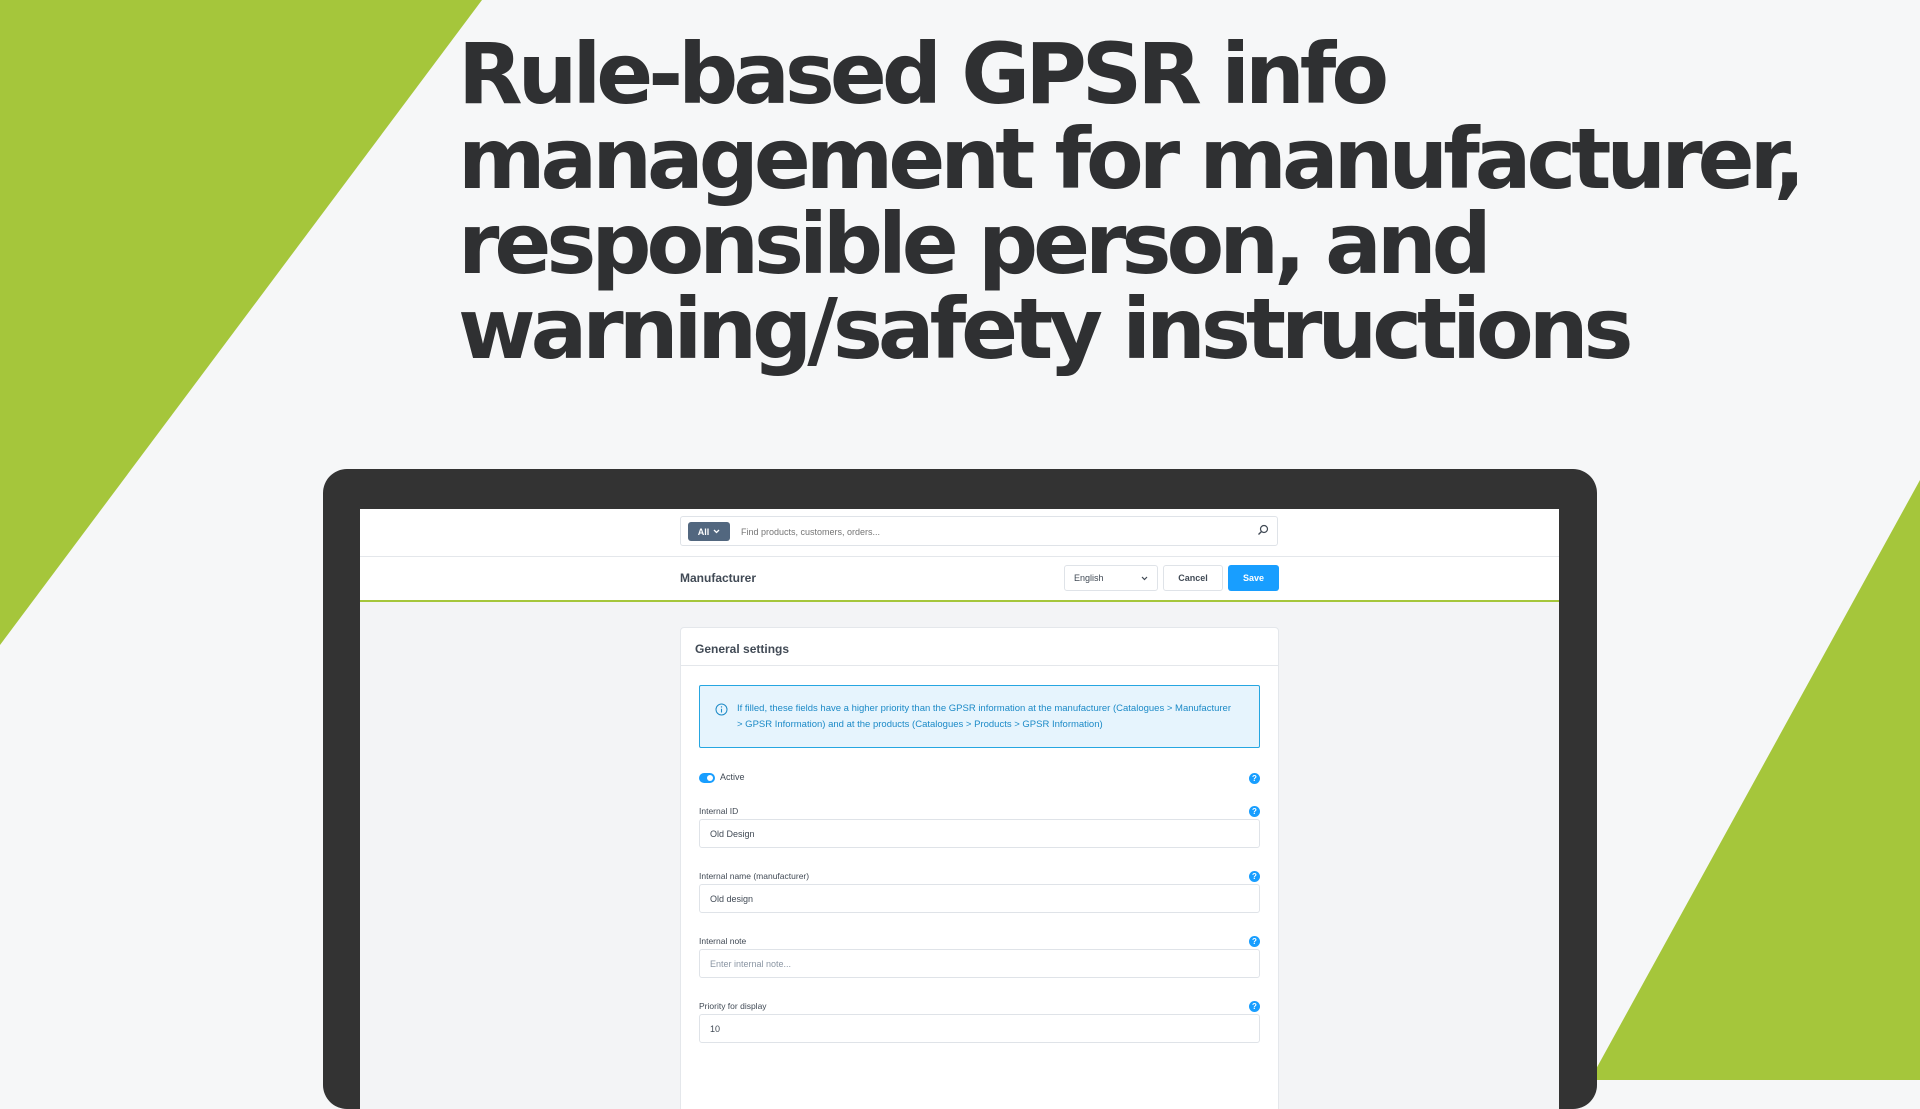 Image resolution: width=1920 pixels, height=1109 pixels. Describe the element at coordinates (1253, 578) in the screenshot. I see `save-button: Save` at that location.